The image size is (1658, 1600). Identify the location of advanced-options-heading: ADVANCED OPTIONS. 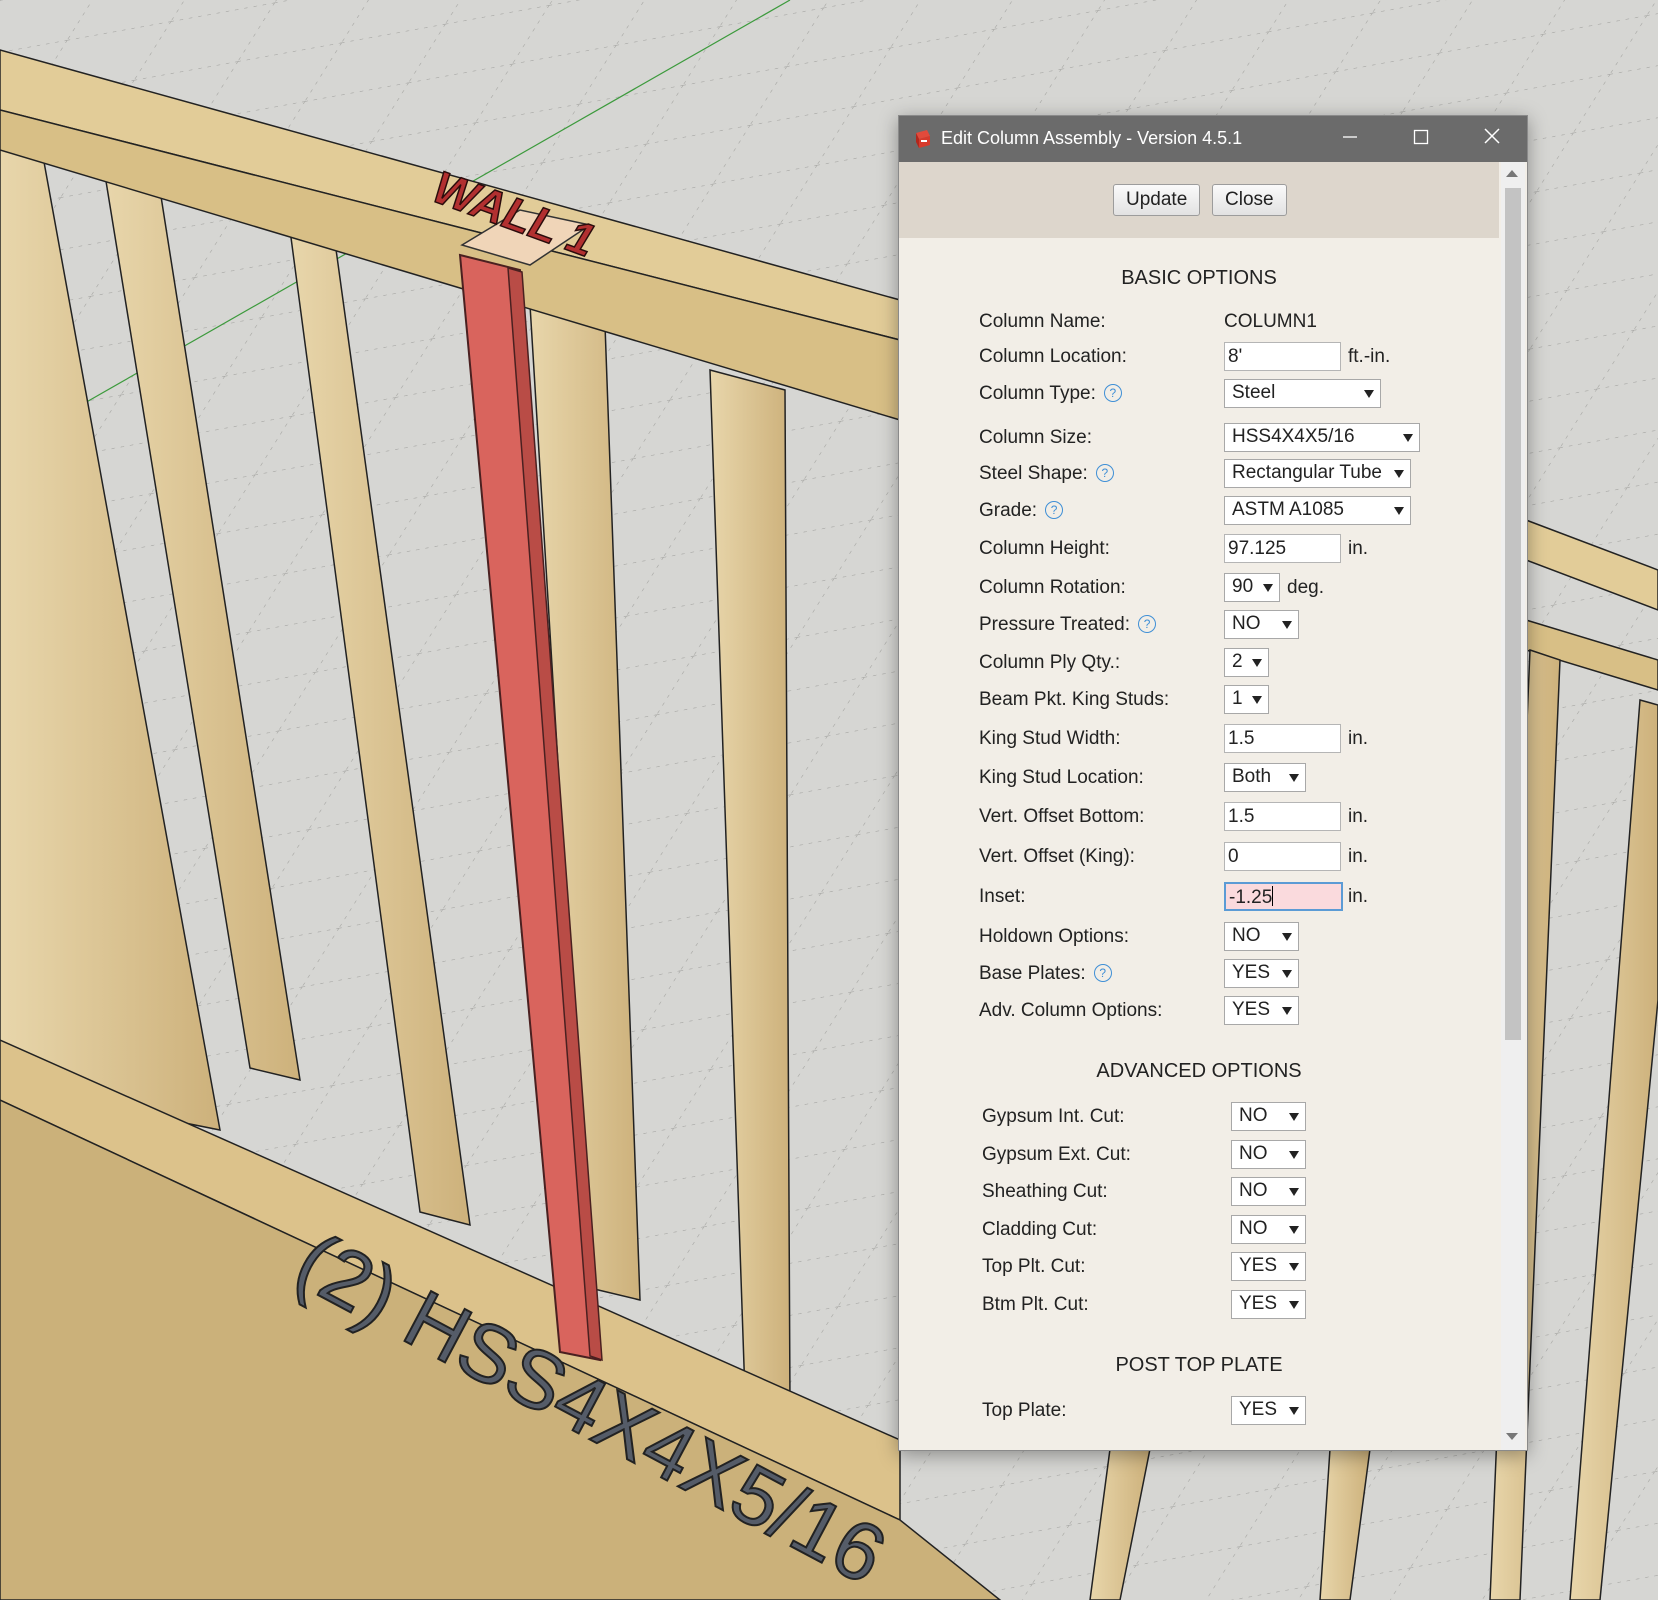
(1199, 1071).